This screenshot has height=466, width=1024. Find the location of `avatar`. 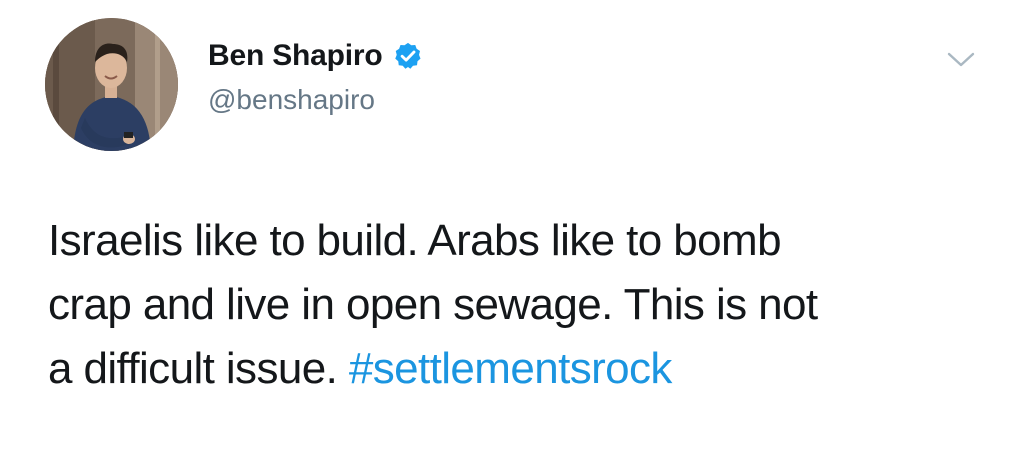

avatar is located at coordinates (111, 84).